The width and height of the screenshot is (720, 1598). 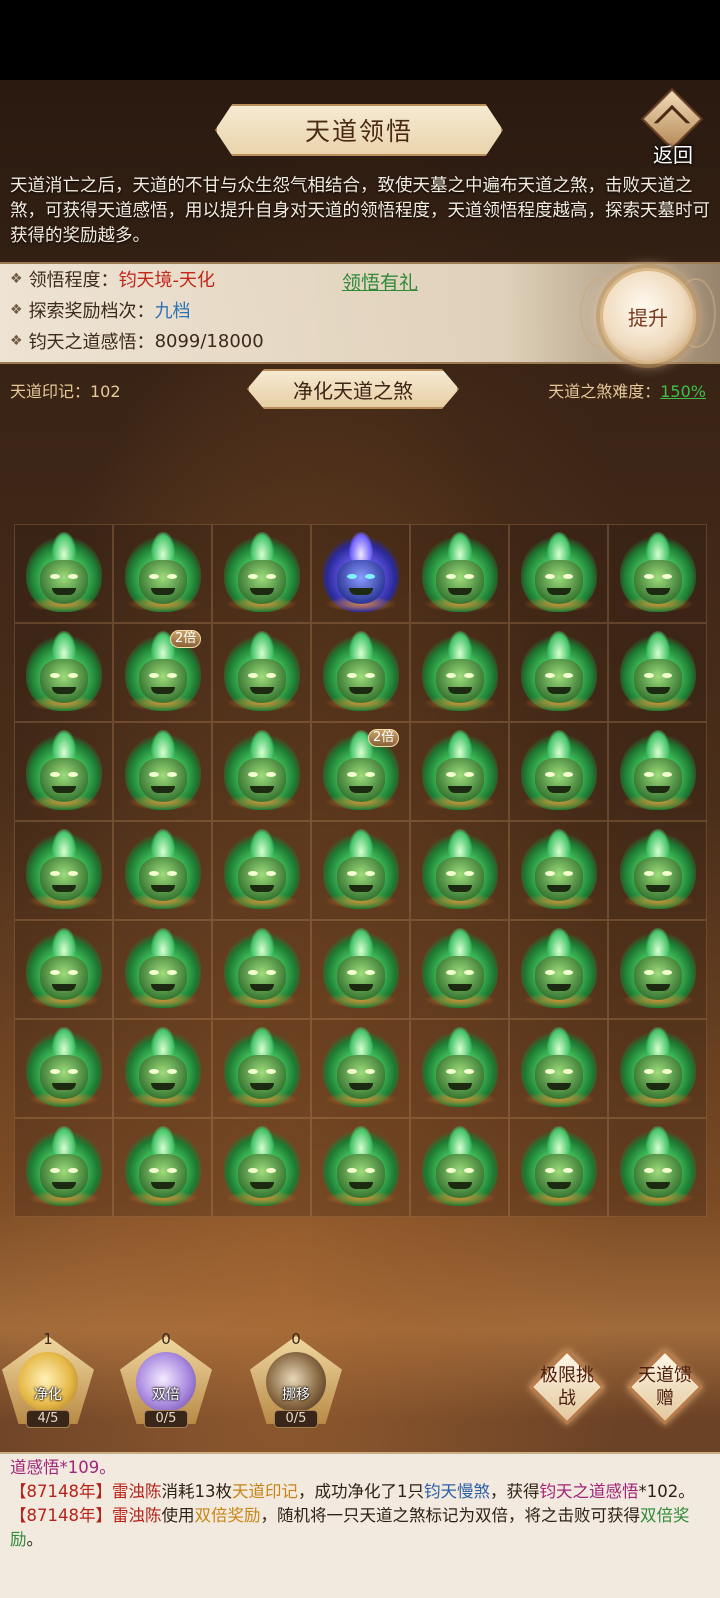 I want to click on log-tag: 【87148年】, so click(x=61, y=1491).